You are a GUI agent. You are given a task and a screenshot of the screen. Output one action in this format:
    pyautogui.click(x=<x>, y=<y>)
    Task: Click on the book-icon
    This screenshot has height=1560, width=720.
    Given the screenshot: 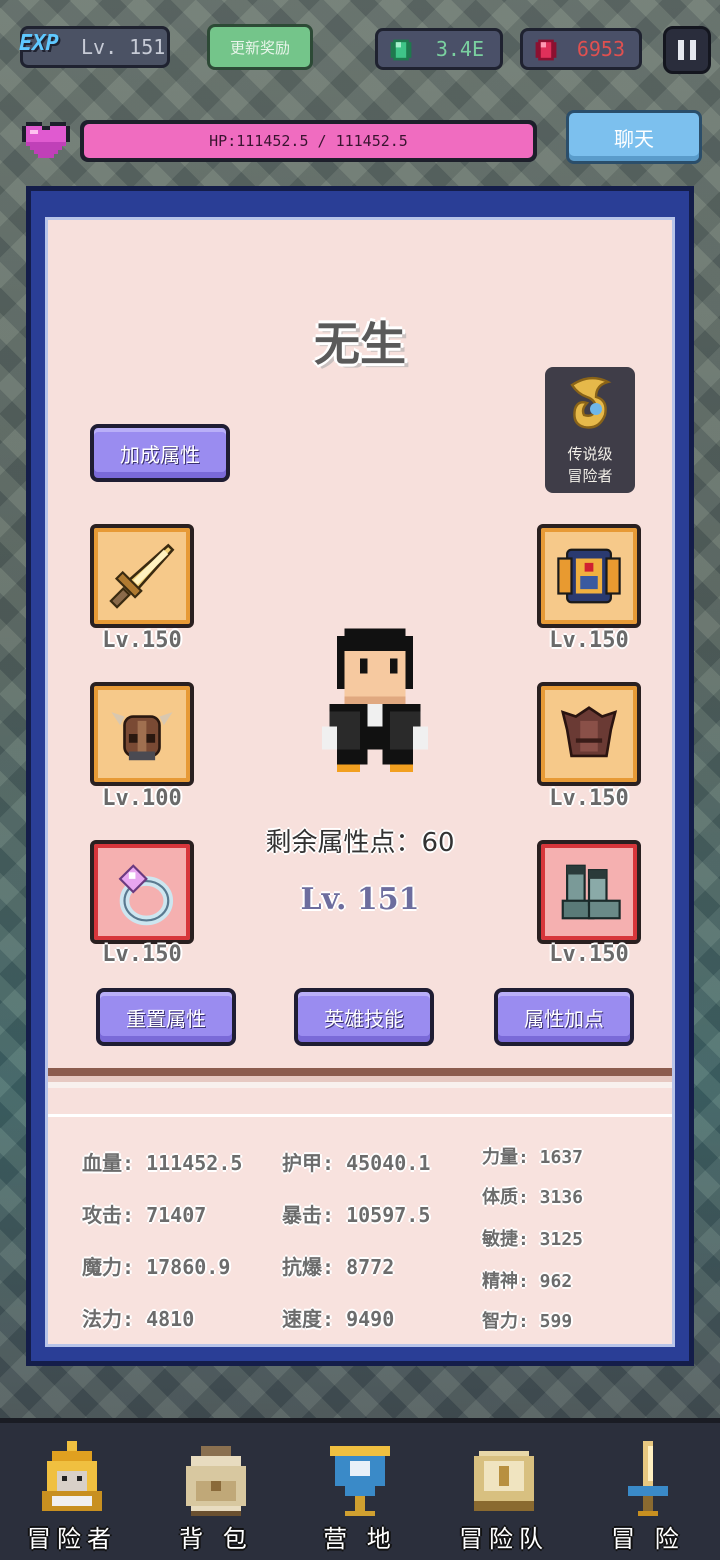 What is the action you would take?
    pyautogui.click(x=504, y=1481)
    